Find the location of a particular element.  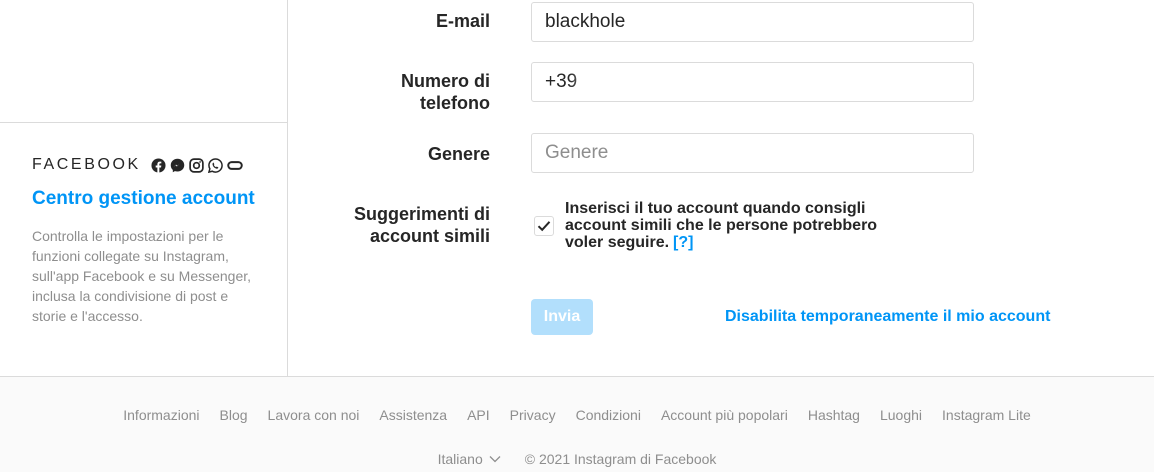

footer-link-privacy: Privacy is located at coordinates (533, 415).